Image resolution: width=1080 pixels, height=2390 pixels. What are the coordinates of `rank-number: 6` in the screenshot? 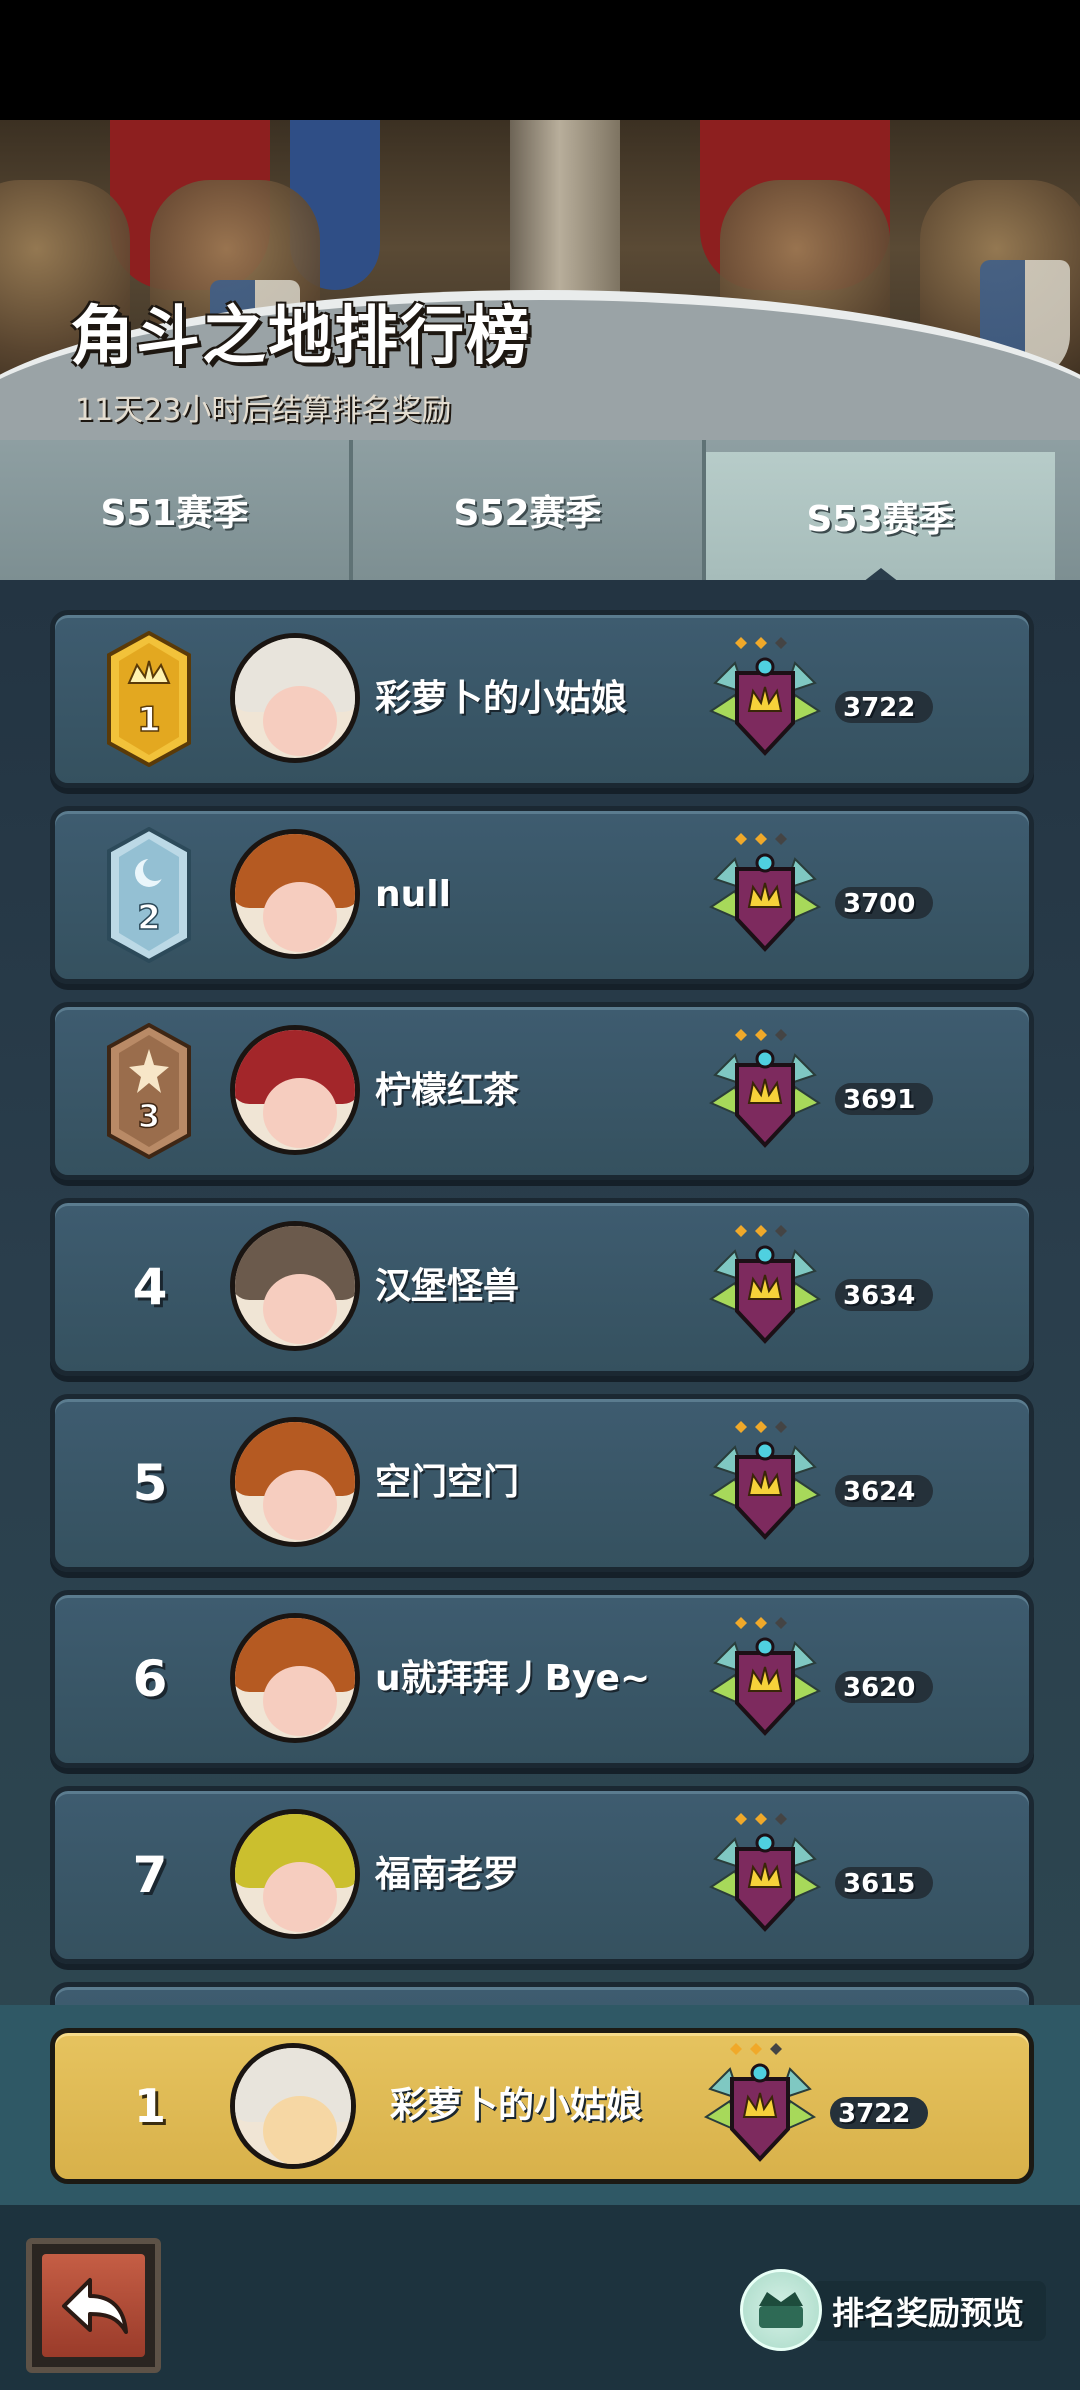 It's located at (150, 1679).